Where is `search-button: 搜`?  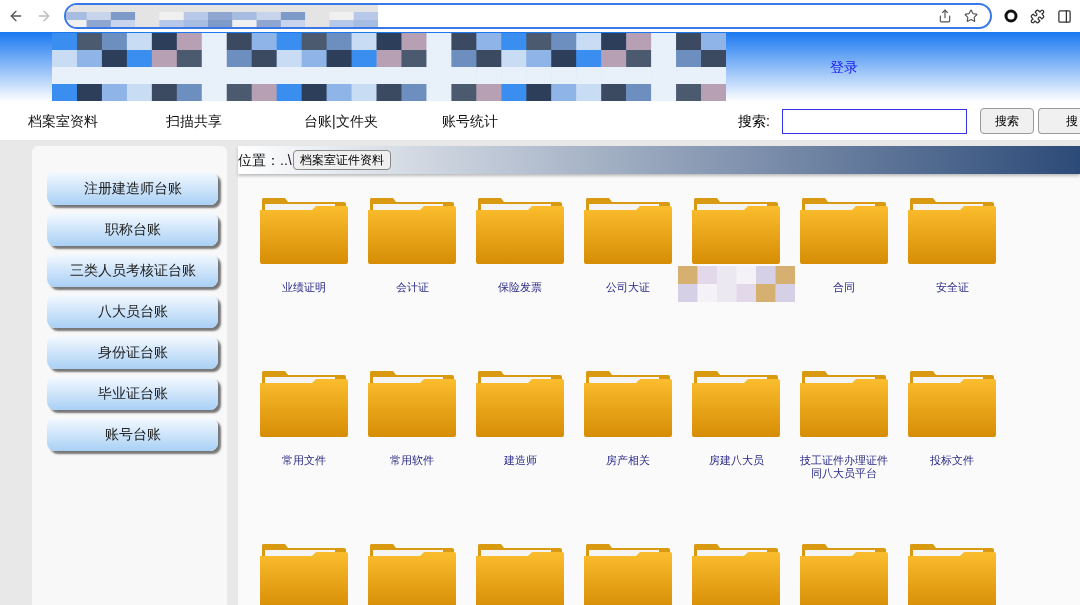
search-button: 搜 is located at coordinates (1059, 121).